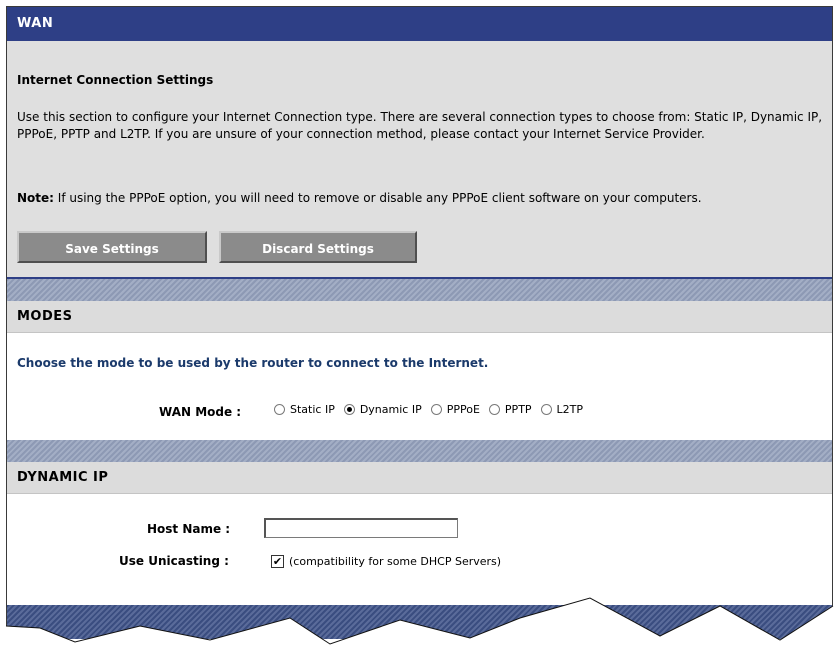 The image size is (840, 656). I want to click on radio-label-pppoe: PPPoE, so click(463, 409).